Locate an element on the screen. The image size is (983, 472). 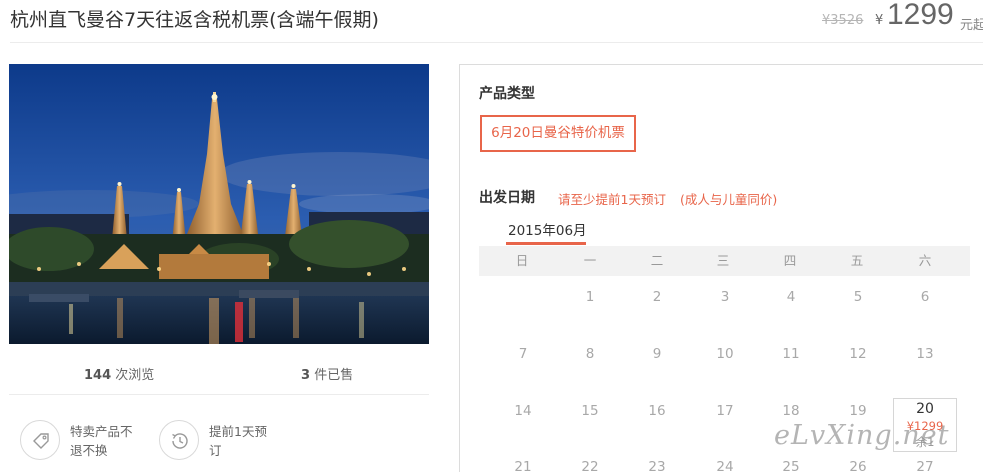
calendar-day: 25 is located at coordinates (791, 465).